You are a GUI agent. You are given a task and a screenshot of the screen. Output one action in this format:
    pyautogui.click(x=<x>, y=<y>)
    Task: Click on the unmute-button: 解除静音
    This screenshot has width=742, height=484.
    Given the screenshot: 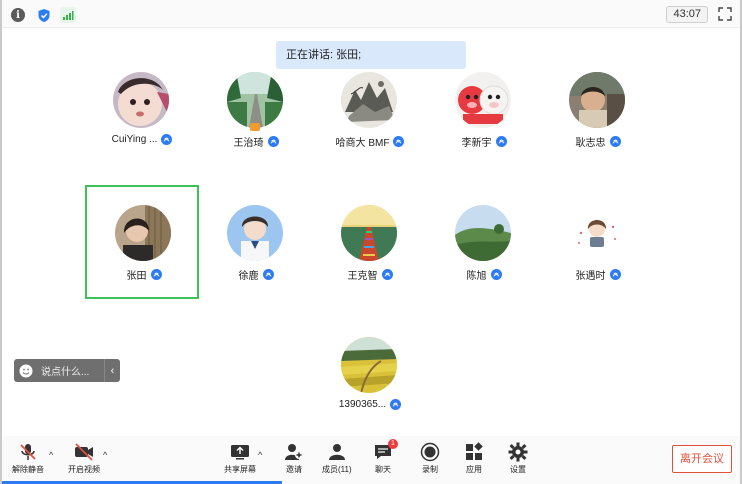 What is the action you would take?
    pyautogui.click(x=28, y=458)
    